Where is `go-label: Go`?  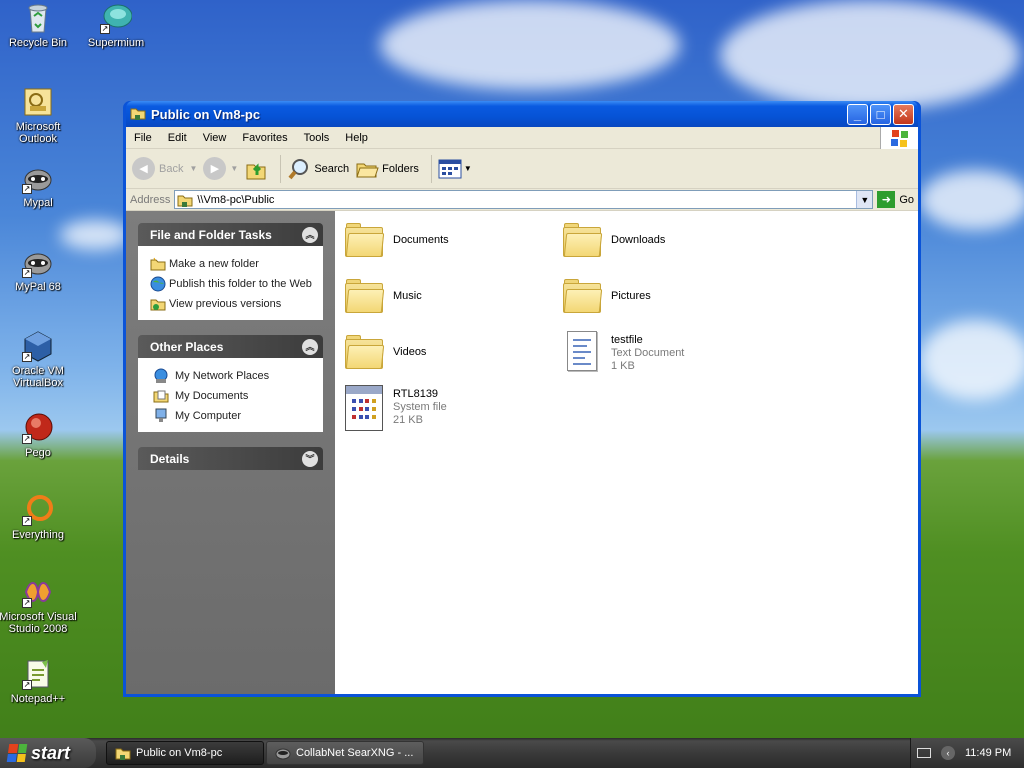 go-label: Go is located at coordinates (906, 199).